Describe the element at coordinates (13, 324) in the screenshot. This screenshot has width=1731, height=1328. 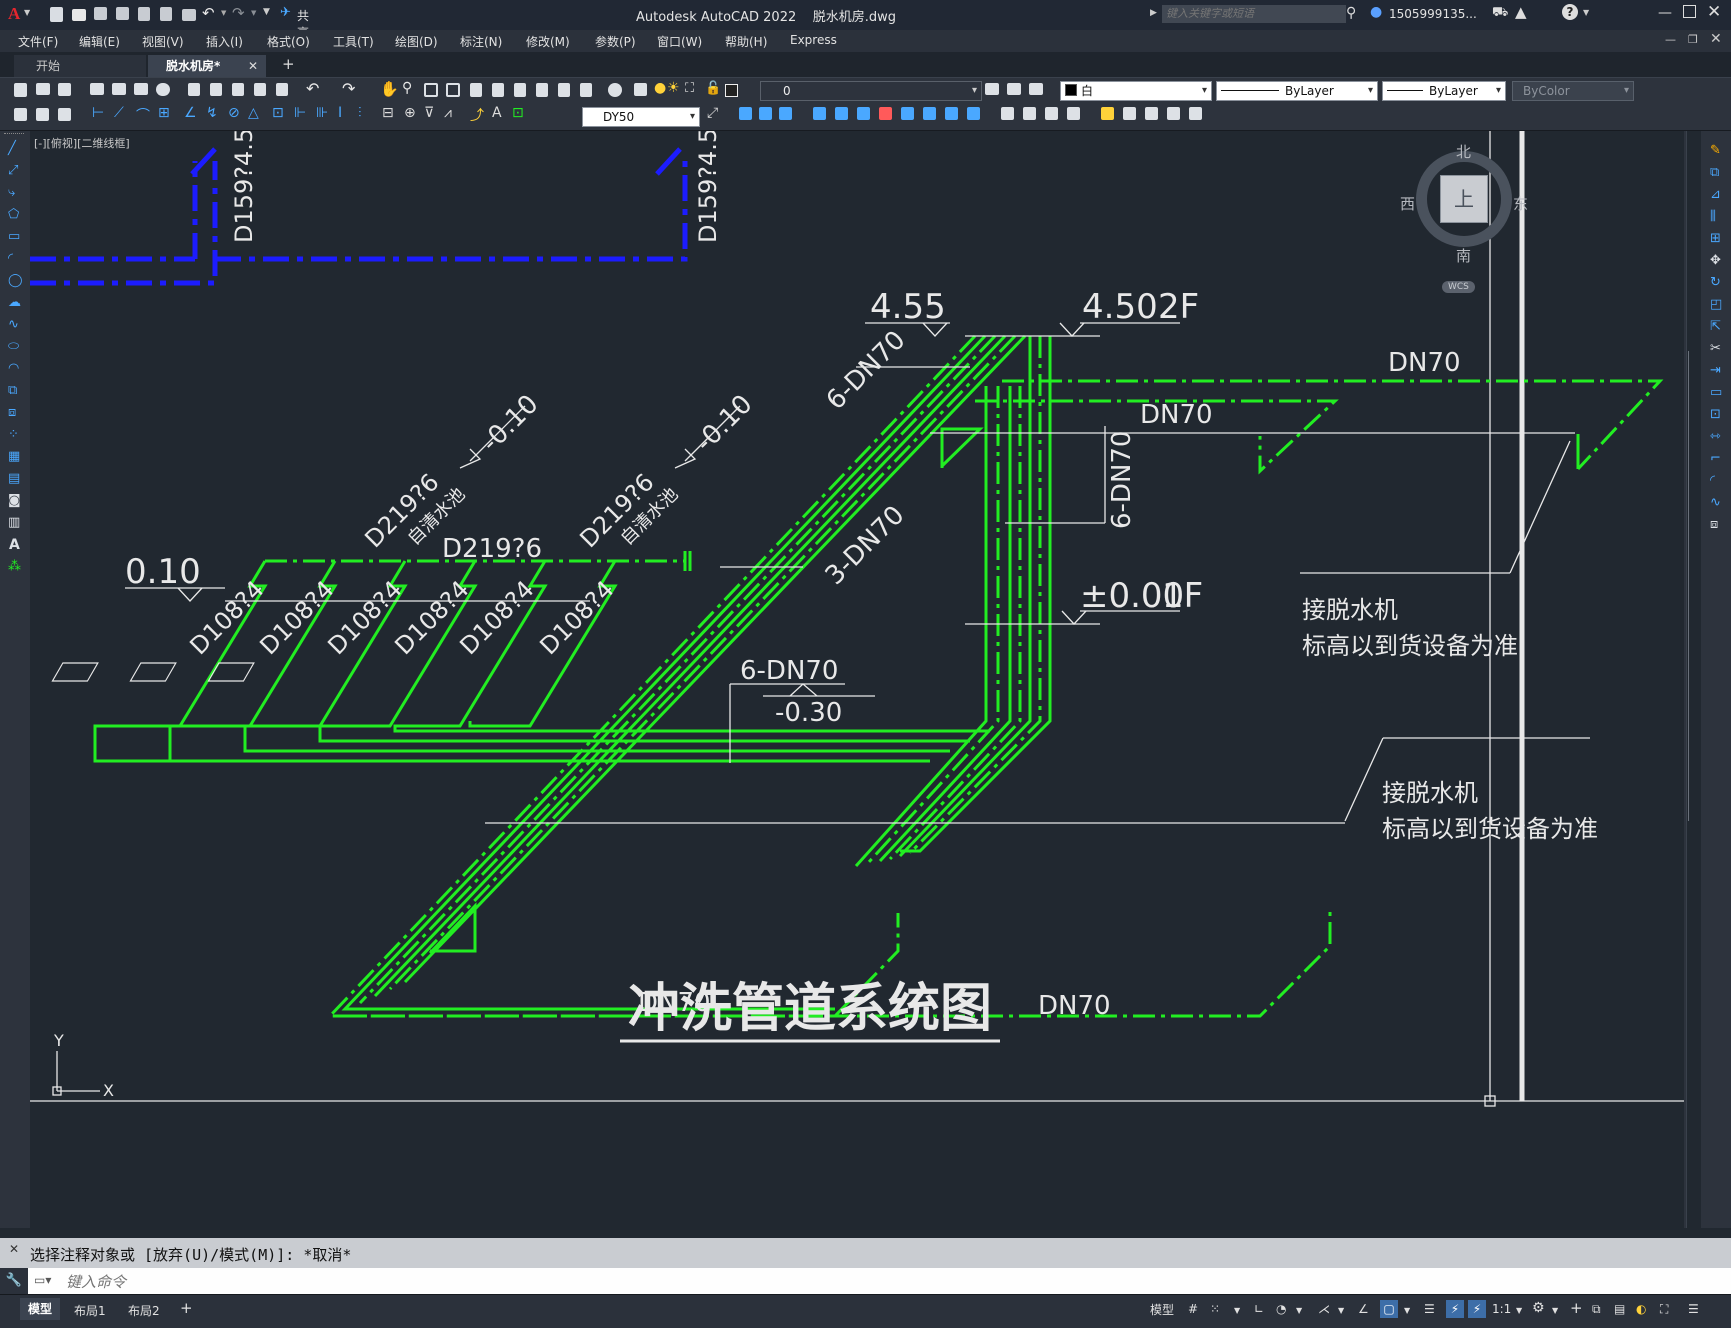
I see `spline-tool-icon: ∿` at that location.